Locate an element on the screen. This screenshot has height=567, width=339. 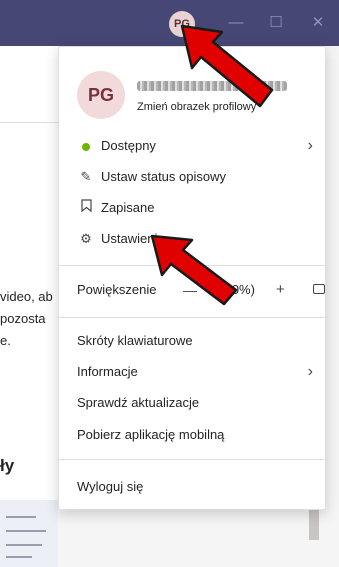
title-bar: PG — ☐ ✕ is located at coordinates (169, 23).